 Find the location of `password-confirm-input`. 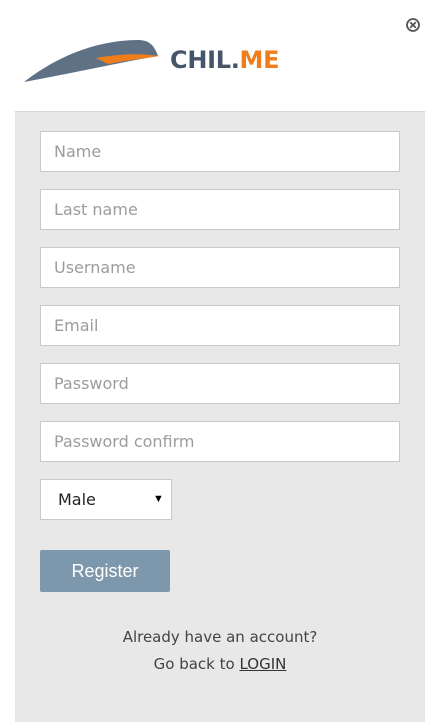

password-confirm-input is located at coordinates (220, 441).